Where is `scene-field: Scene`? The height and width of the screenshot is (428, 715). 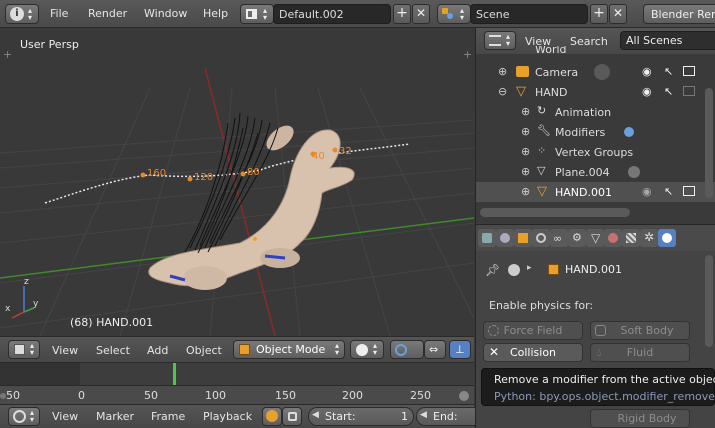
scene-field: Scene is located at coordinates (529, 14).